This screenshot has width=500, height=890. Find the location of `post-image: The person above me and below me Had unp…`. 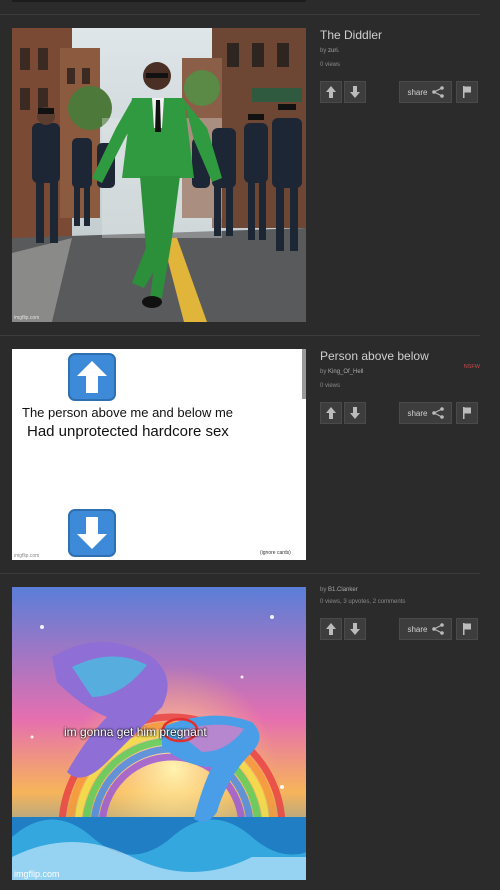

post-image: The person above me and below me Had unp… is located at coordinates (159, 454).